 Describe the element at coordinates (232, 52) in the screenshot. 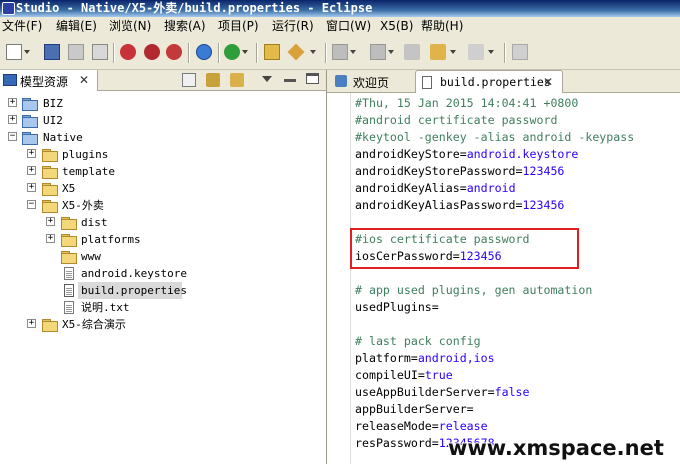

I see `run-icon` at that location.